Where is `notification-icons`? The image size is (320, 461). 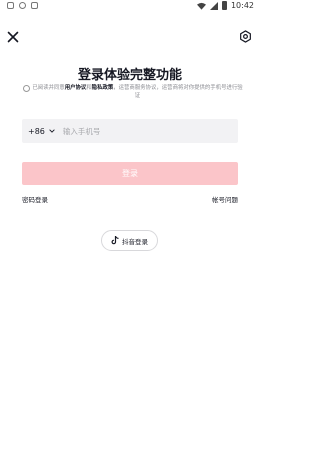
notification-icons is located at coordinates (22, 5).